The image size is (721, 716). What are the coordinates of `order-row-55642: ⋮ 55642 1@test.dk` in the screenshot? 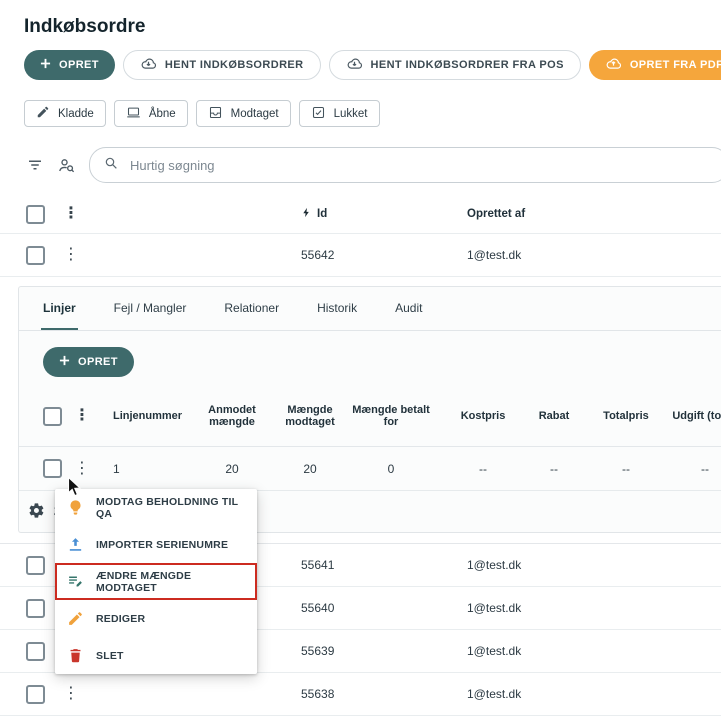 It's located at (360, 255).